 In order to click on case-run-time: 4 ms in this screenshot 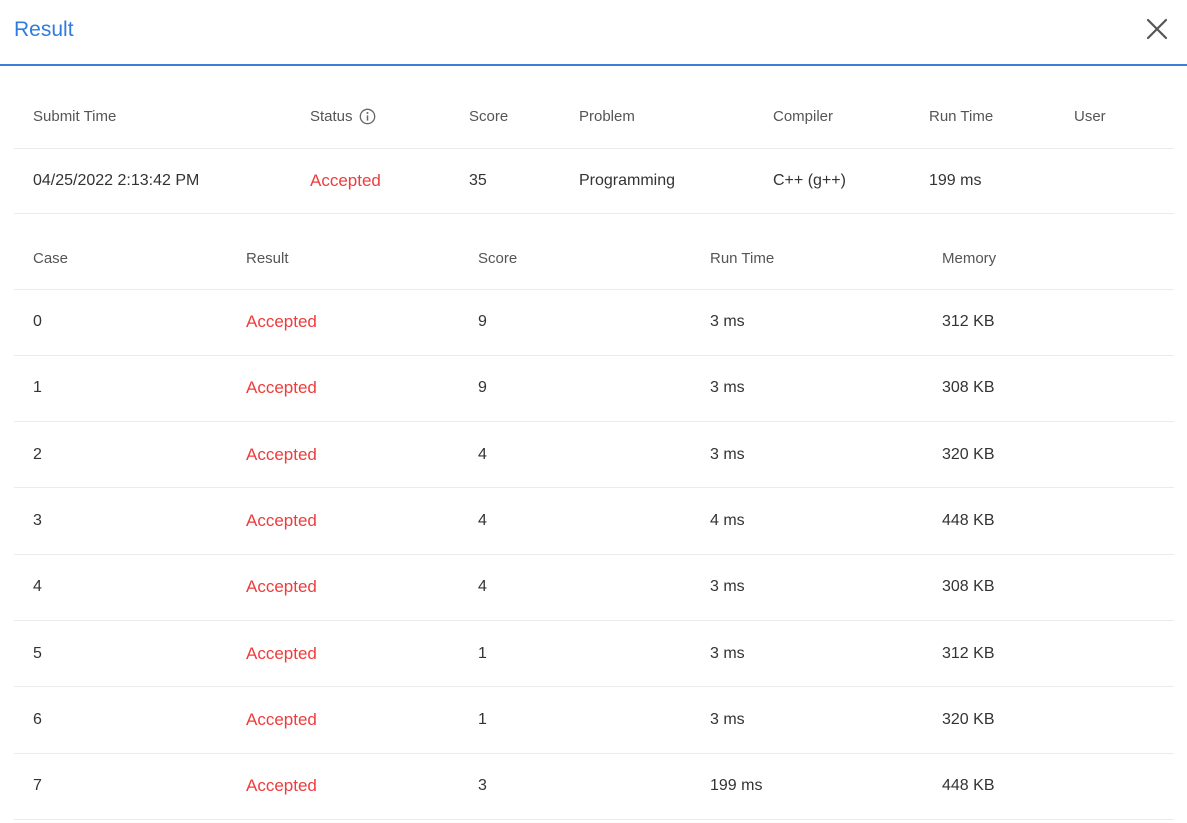, I will do `click(727, 521)`.